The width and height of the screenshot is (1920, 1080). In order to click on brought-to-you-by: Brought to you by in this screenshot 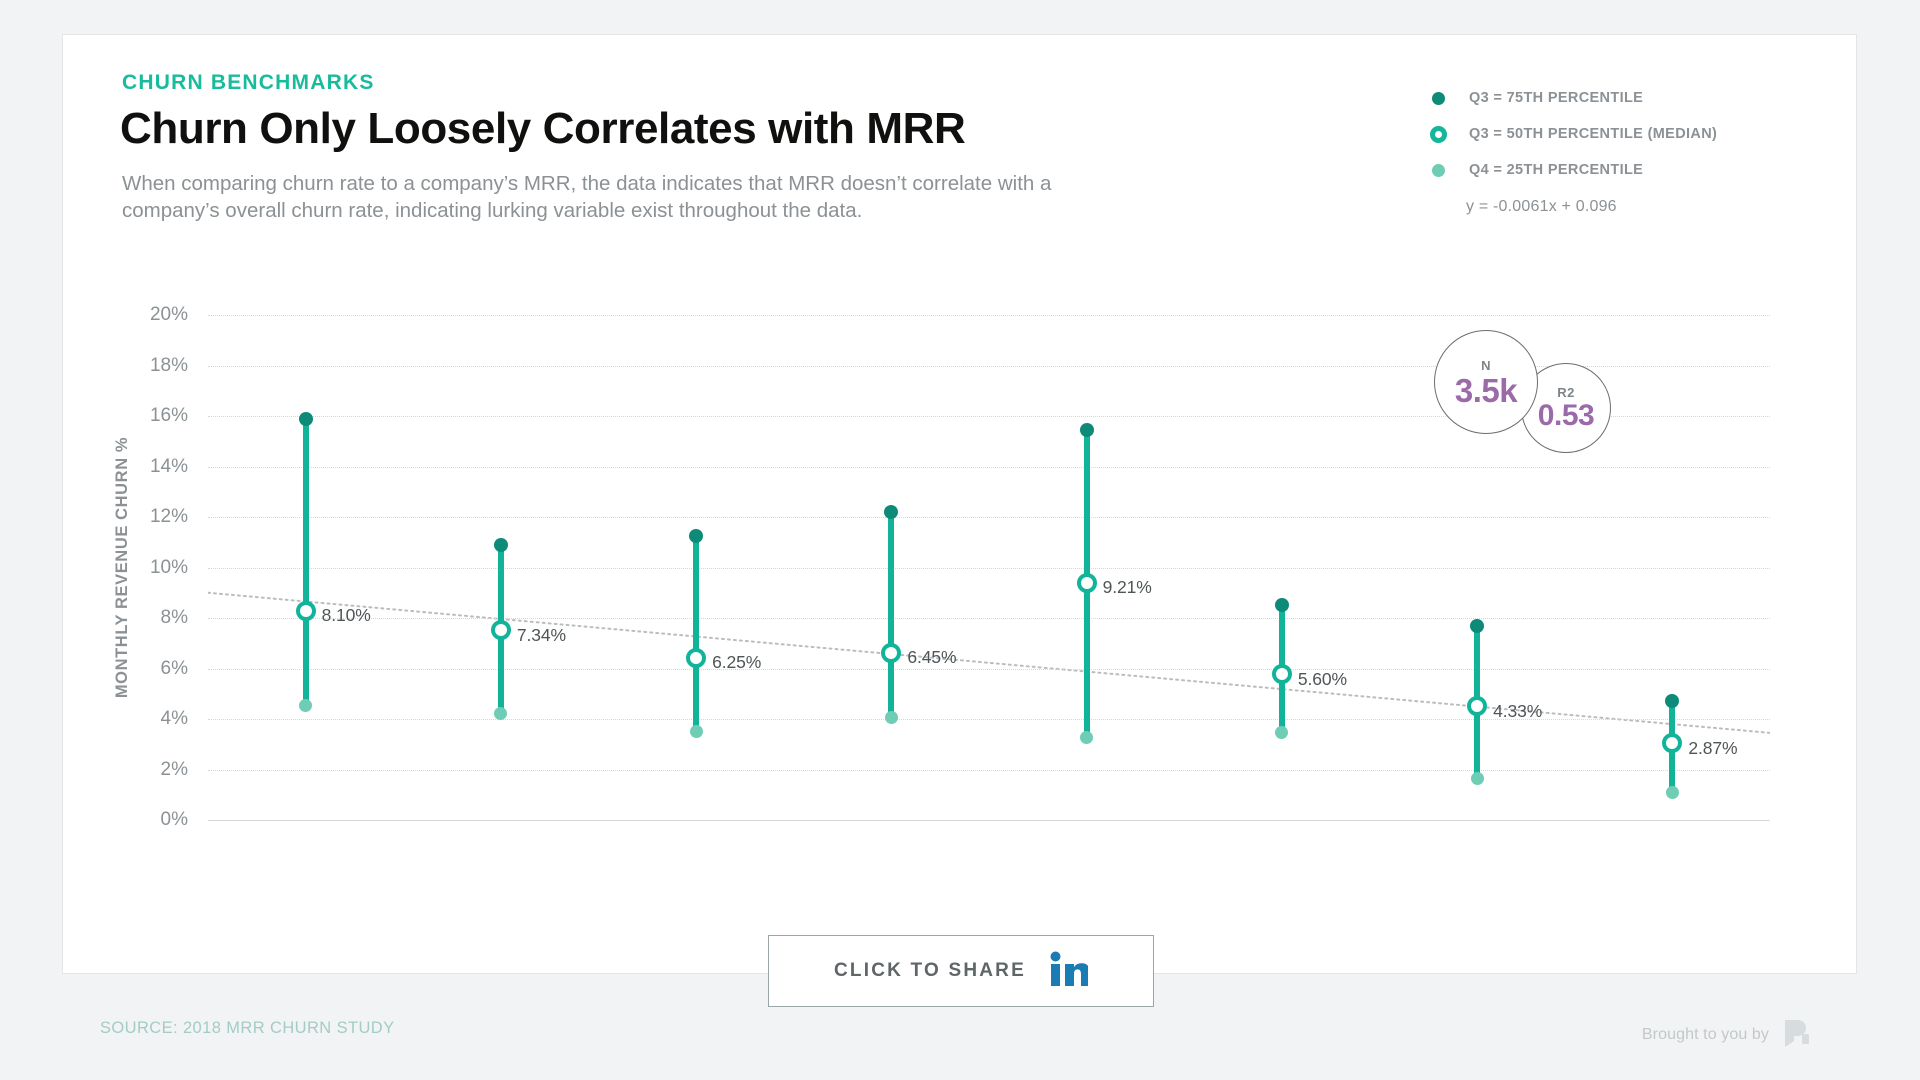, I will do `click(1727, 1034)`.